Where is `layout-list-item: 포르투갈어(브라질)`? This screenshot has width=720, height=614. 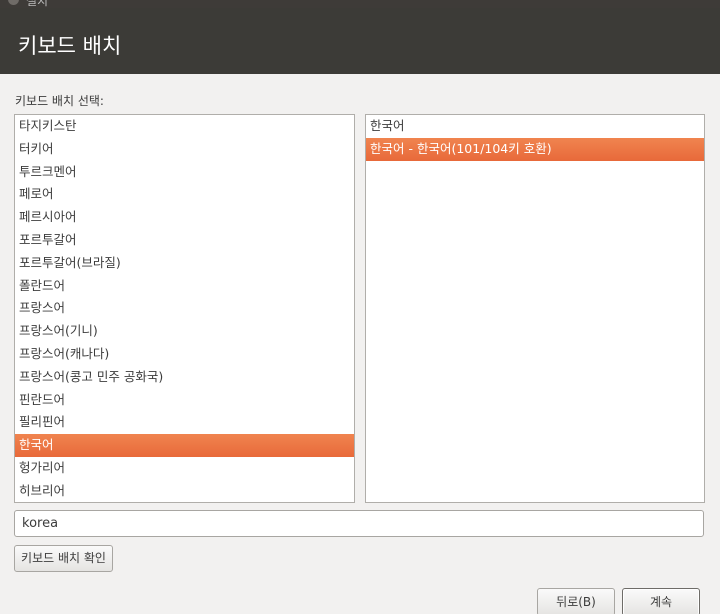
layout-list-item: 포르투갈어(브라질) is located at coordinates (184, 263).